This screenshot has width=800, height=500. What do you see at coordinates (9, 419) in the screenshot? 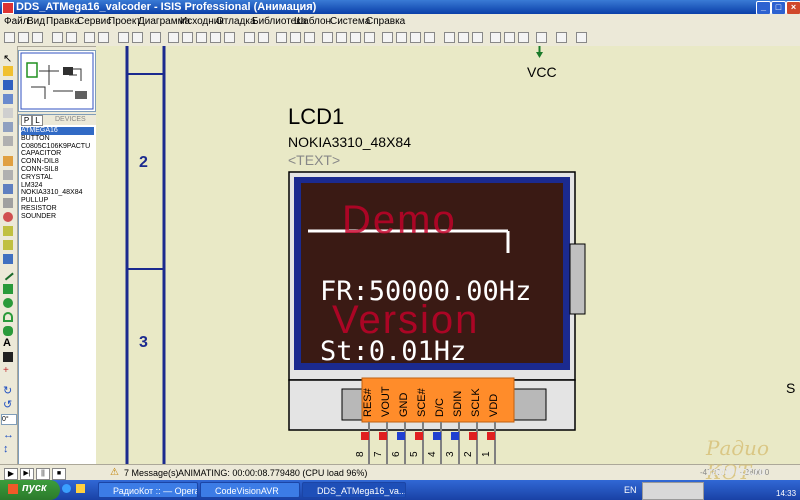
I see `rotation-angle-field: 0°` at bounding box center [9, 419].